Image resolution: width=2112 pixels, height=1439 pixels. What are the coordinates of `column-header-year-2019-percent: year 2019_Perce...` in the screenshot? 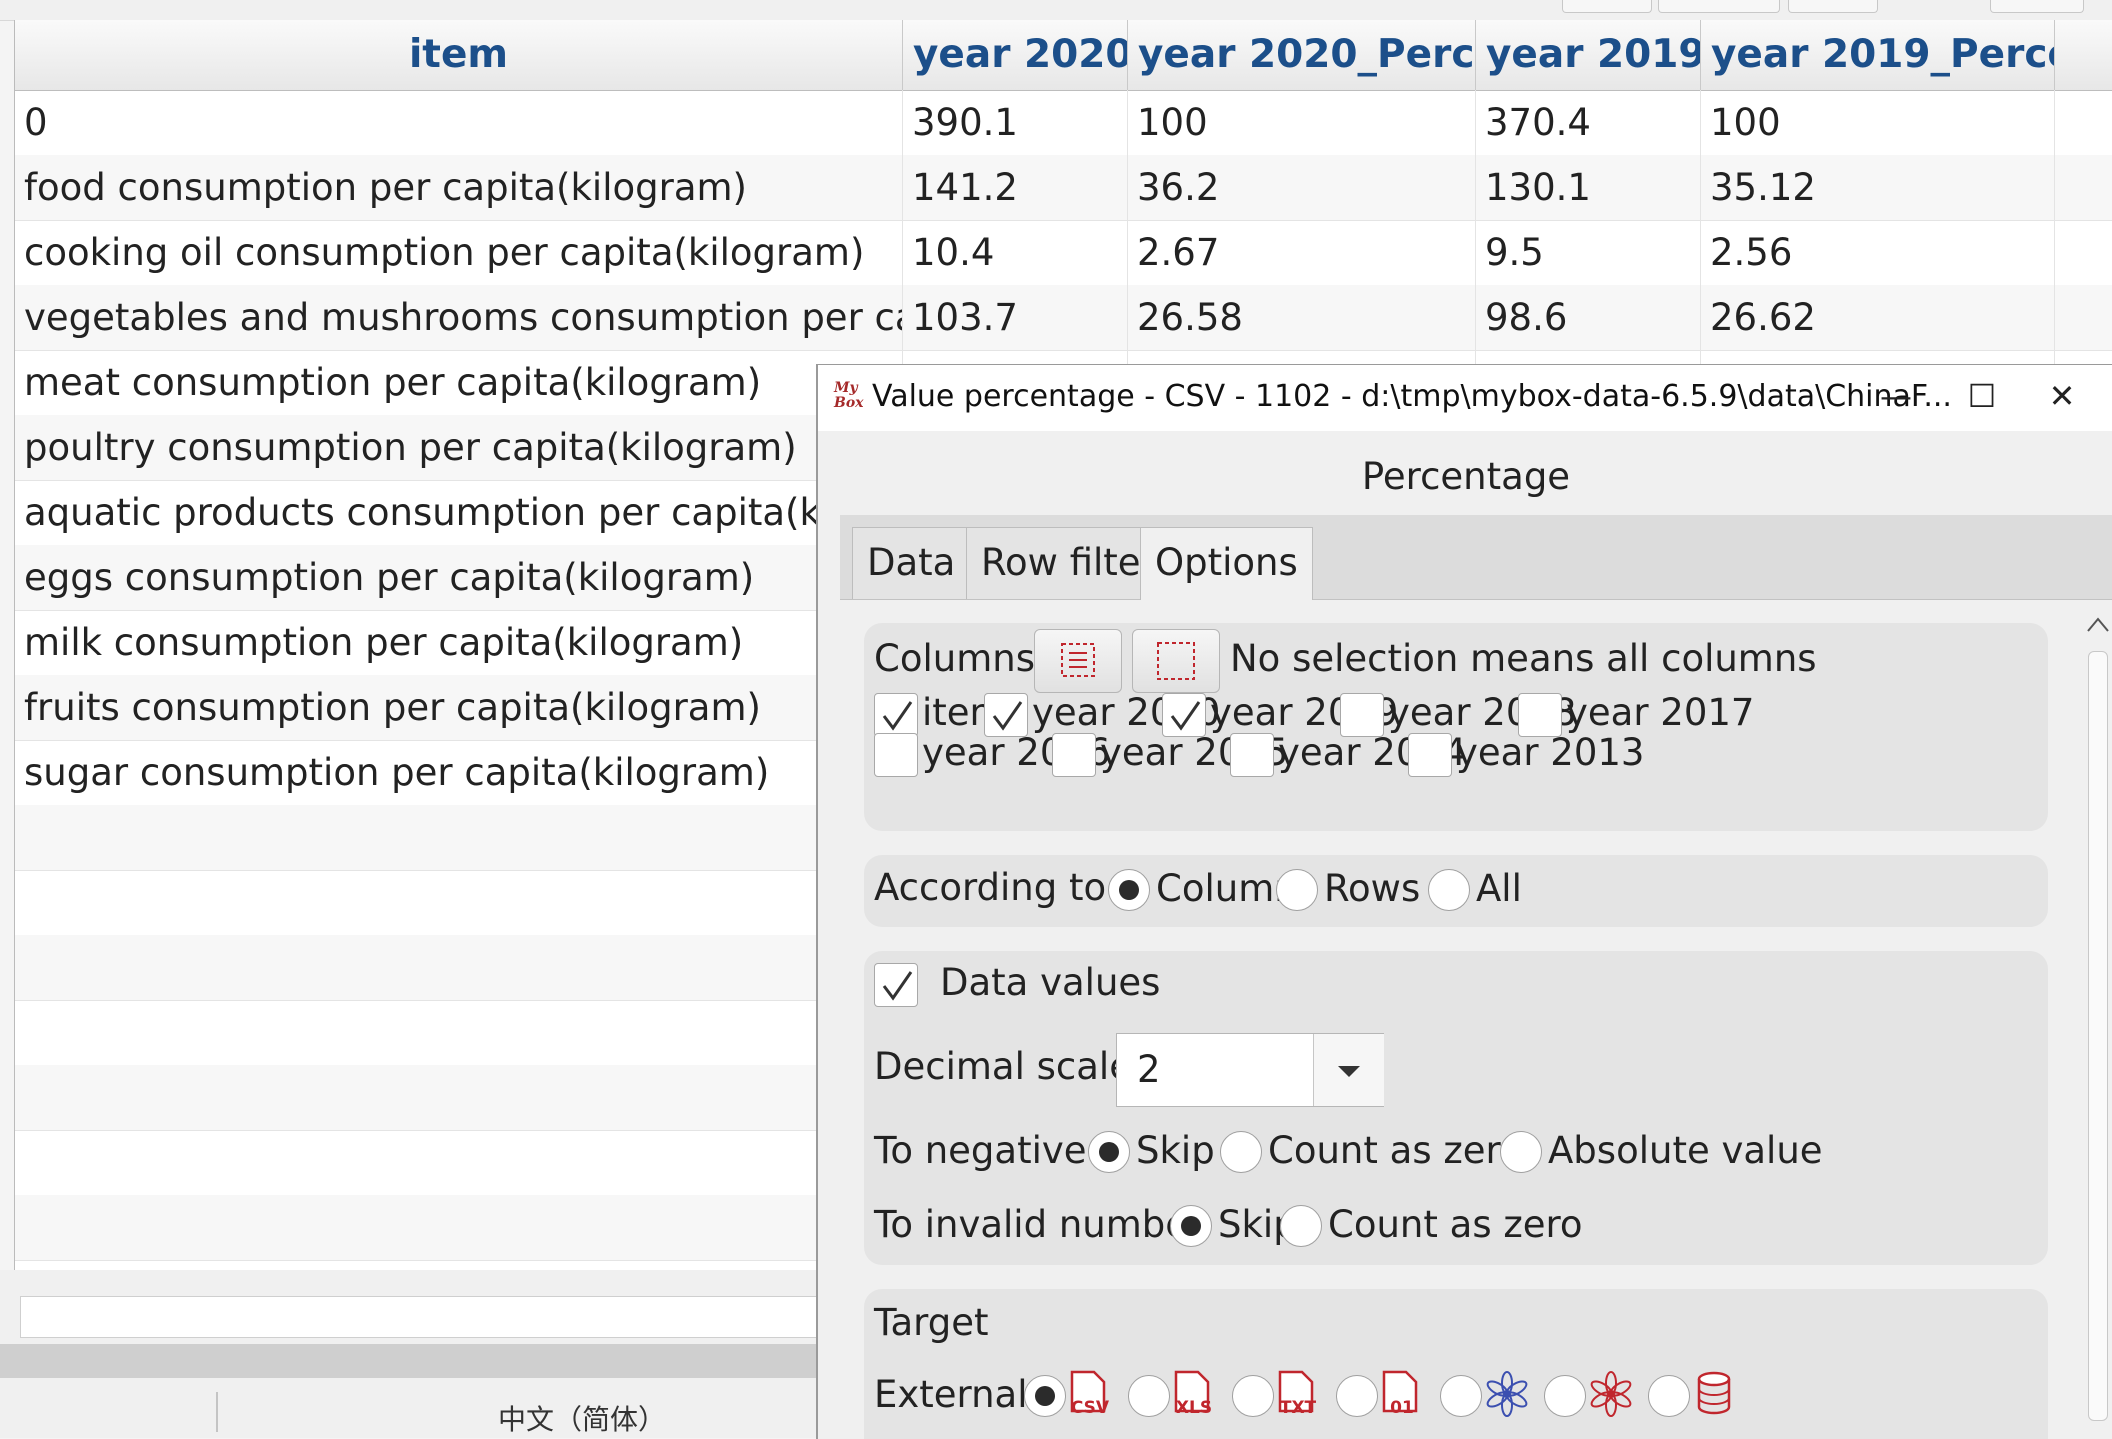 It's located at (1878, 55).